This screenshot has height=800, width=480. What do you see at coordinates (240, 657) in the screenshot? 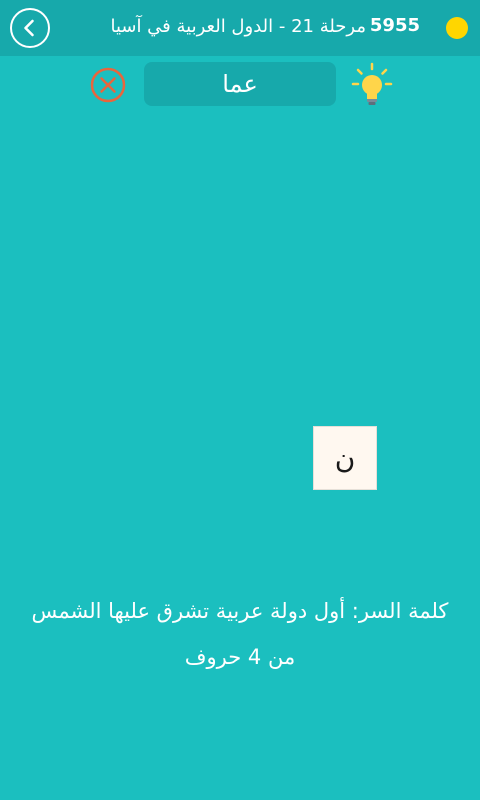
I see `clue-length: من 4 حروف` at bounding box center [240, 657].